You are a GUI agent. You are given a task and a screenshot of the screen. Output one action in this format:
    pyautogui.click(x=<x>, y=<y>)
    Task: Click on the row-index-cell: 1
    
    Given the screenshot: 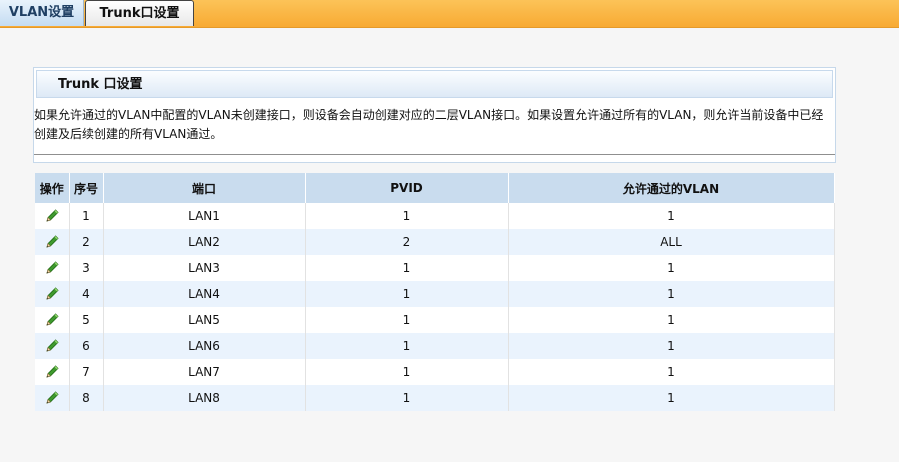 What is the action you would take?
    pyautogui.click(x=86, y=216)
    